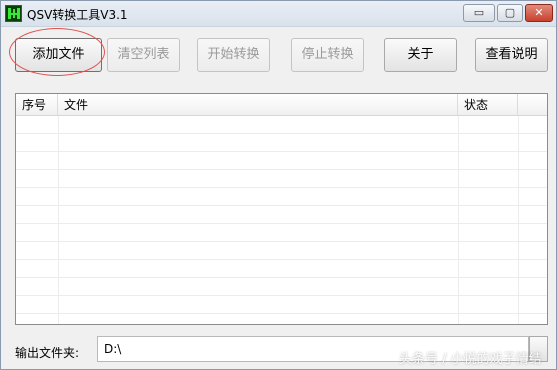  What do you see at coordinates (258, 105) in the screenshot?
I see `column-header-file: 文件` at bounding box center [258, 105].